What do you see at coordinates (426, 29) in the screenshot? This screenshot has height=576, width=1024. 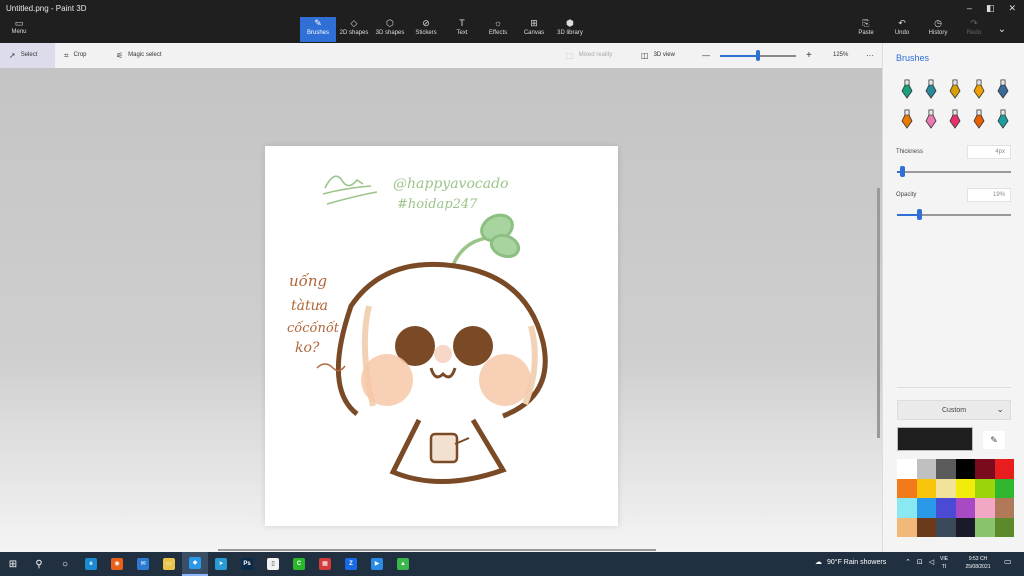 I see `tool-stickers: ⊘ Stickers` at bounding box center [426, 29].